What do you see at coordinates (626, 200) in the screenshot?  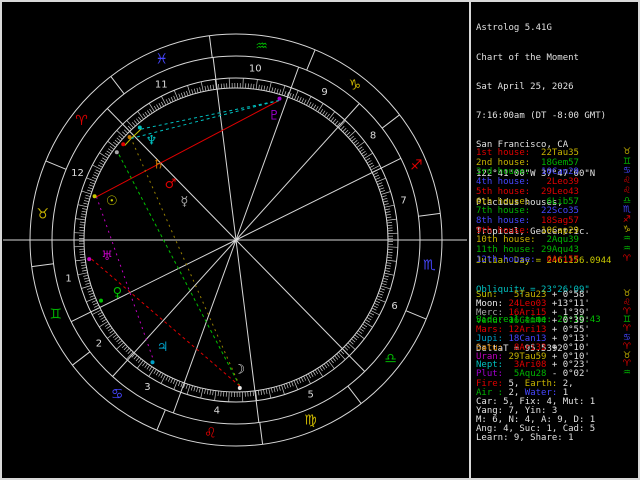 I see `sign-glyph-lib: ♎` at bounding box center [626, 200].